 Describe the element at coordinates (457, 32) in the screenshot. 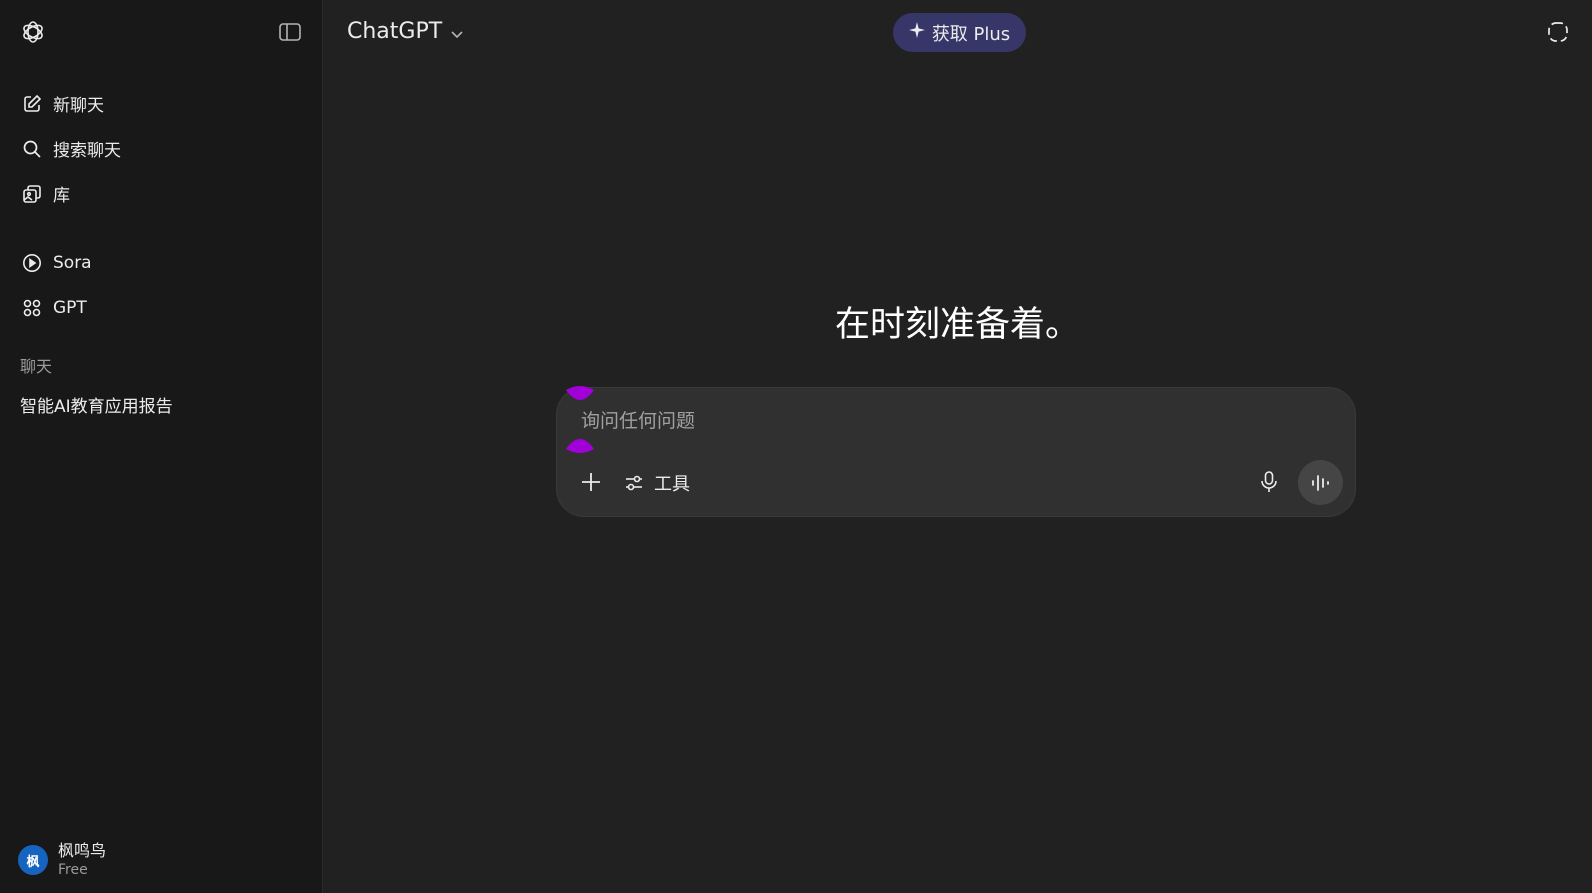

I see `chevron-down-icon` at that location.